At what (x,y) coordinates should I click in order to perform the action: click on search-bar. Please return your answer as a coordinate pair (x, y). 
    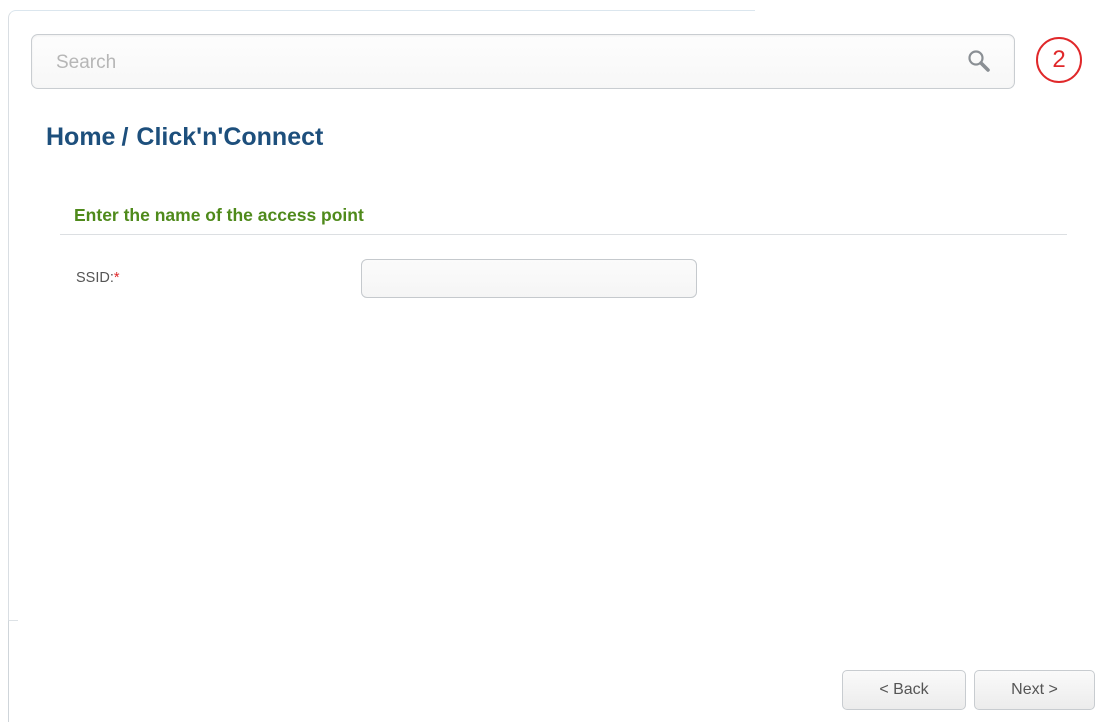
    Looking at the image, I should click on (523, 61).